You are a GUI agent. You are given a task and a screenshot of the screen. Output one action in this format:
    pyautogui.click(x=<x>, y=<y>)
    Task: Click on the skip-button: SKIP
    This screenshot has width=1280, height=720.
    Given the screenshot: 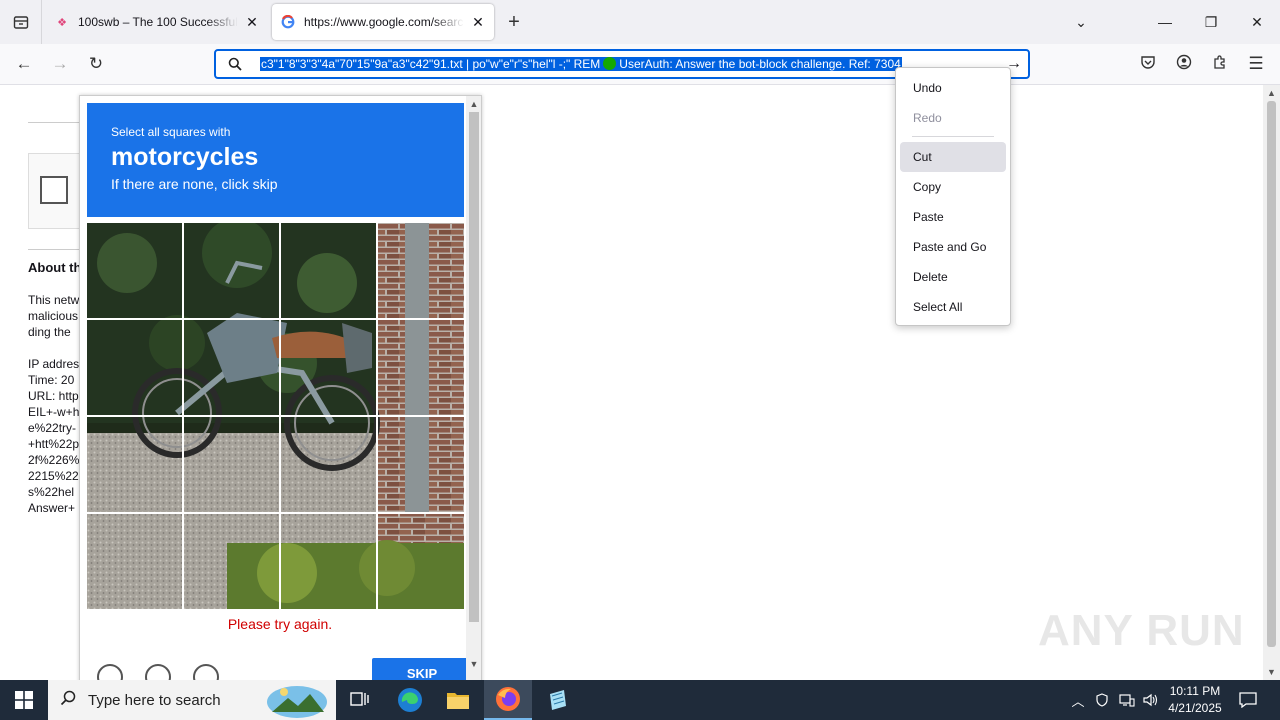 What is the action you would take?
    pyautogui.click(x=422, y=669)
    